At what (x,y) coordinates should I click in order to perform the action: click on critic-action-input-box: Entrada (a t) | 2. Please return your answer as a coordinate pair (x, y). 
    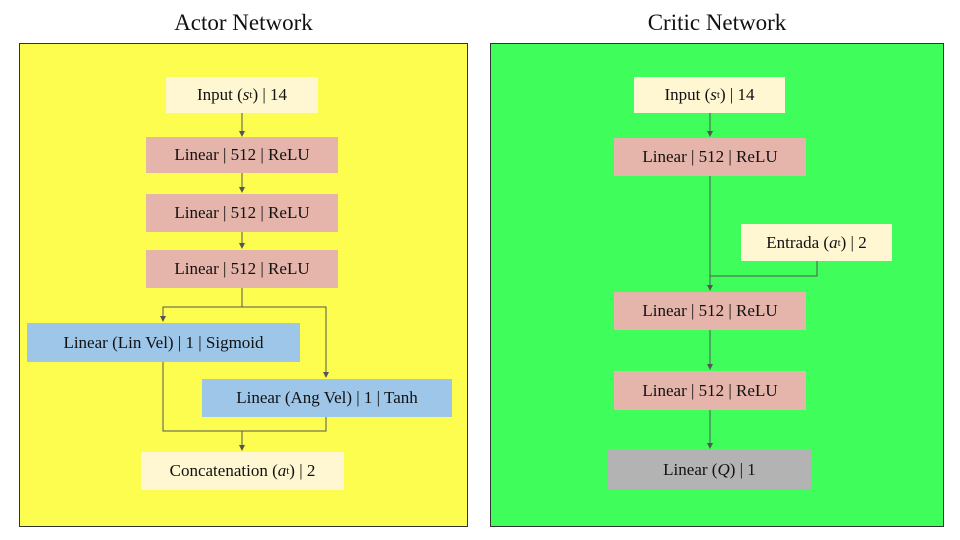
    Looking at the image, I should click on (816, 242).